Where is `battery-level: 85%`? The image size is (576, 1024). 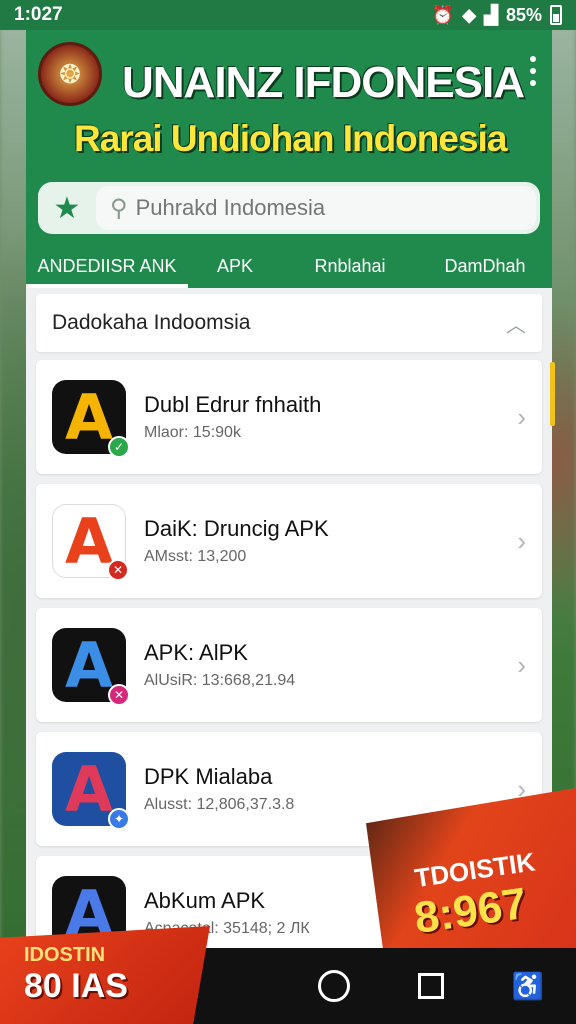 battery-level: 85% is located at coordinates (523, 14).